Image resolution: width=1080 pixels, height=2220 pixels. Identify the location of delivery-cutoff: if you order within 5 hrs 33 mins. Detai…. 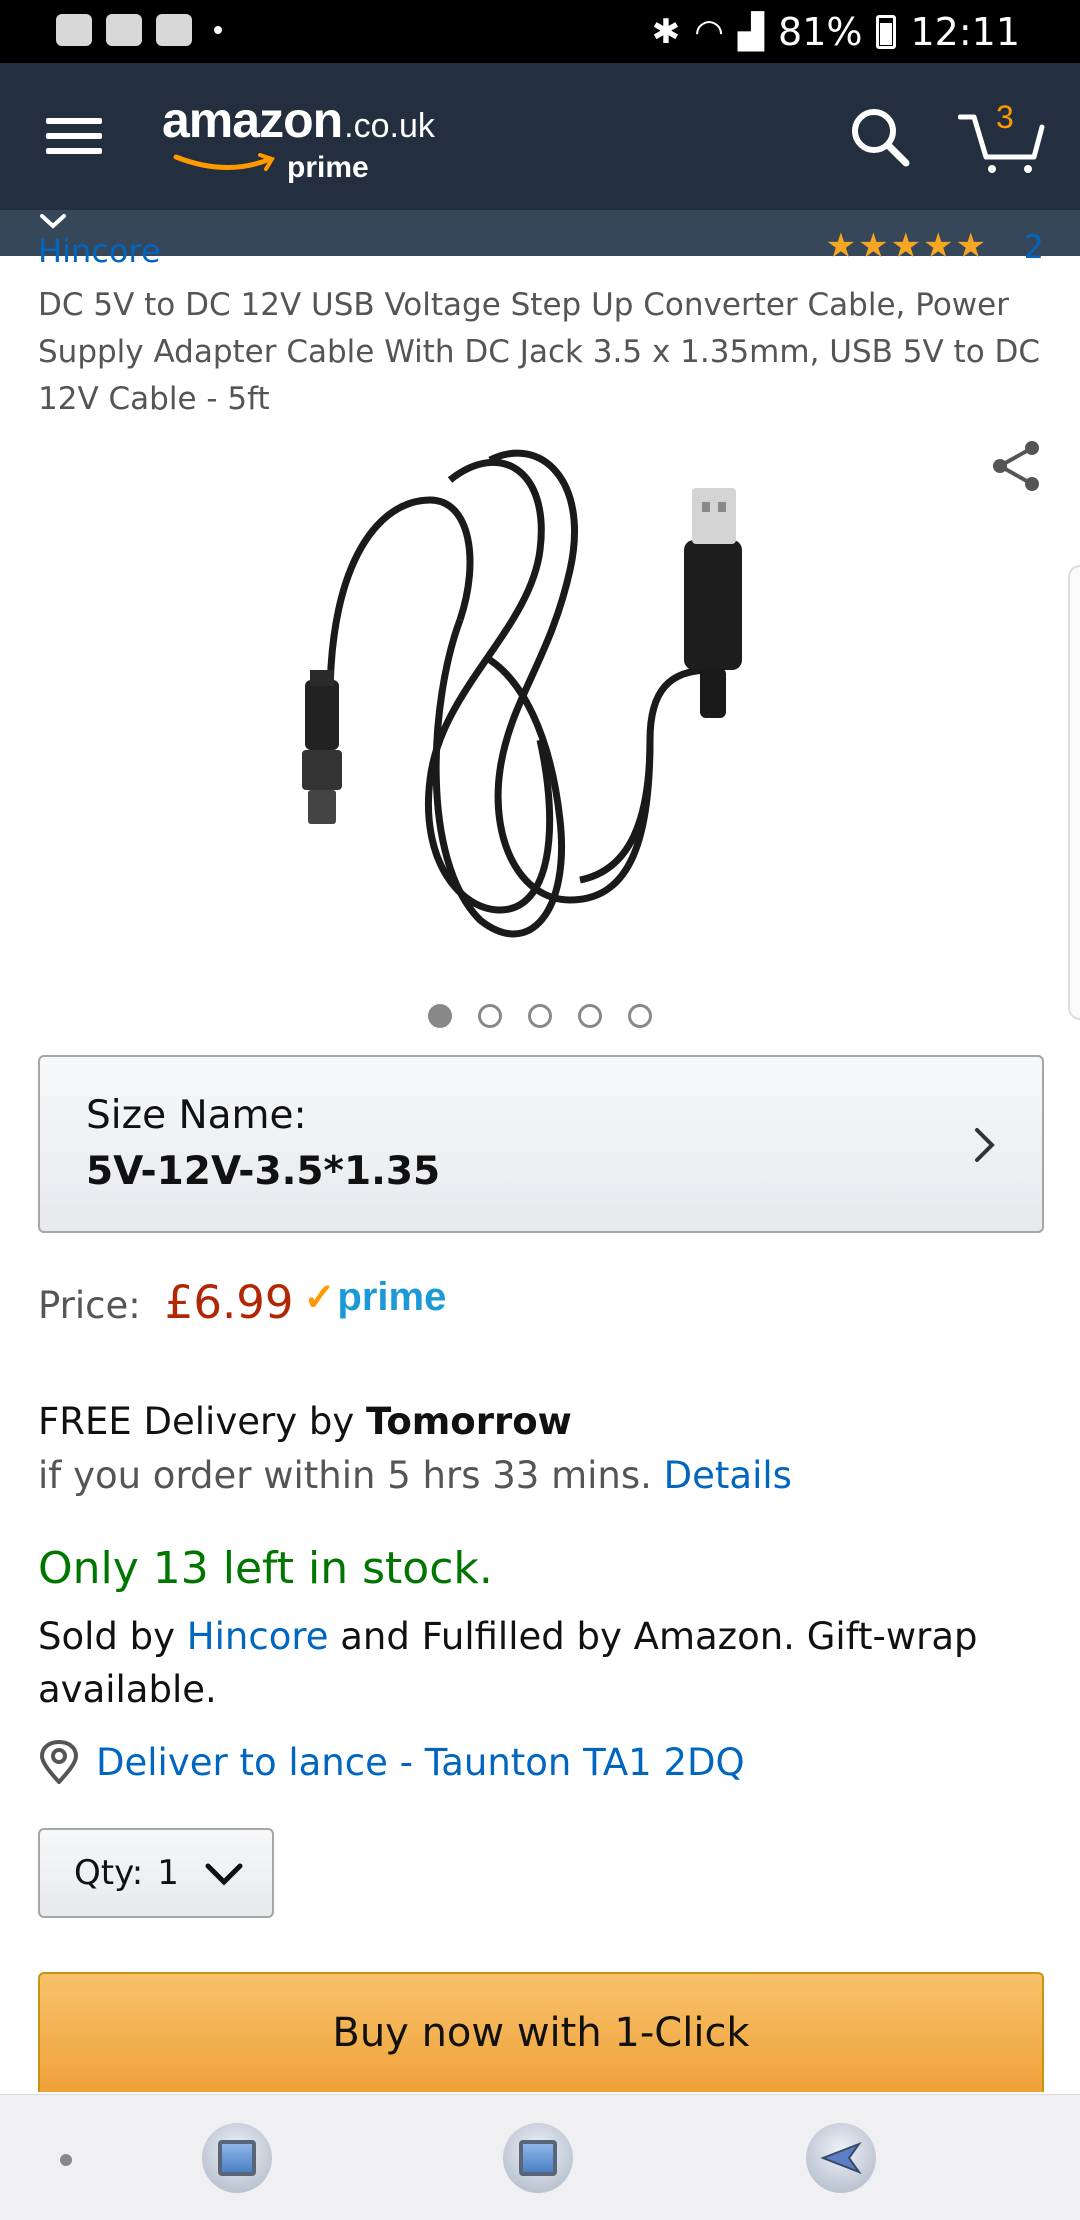
(415, 1475).